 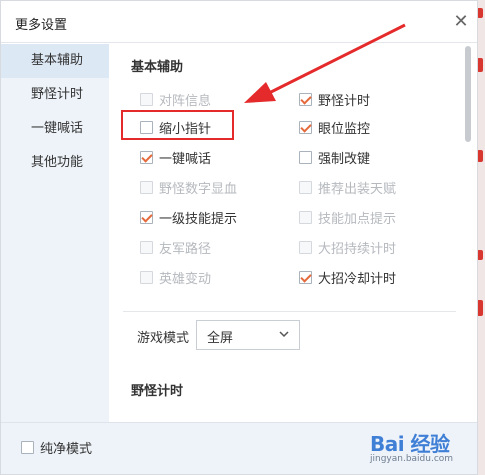 I want to click on game-mode-value: 全屏, so click(x=220, y=338).